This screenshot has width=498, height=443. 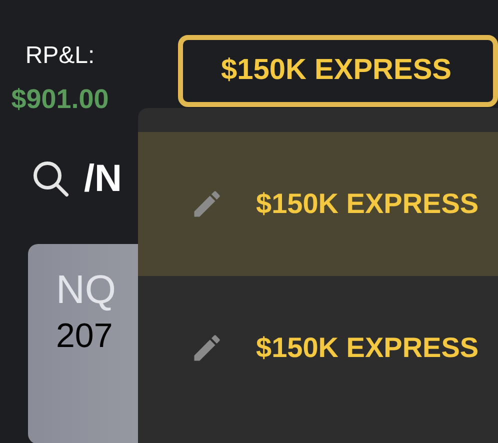 What do you see at coordinates (60, 56) in the screenshot?
I see `rpl-label: RP&L:` at bounding box center [60, 56].